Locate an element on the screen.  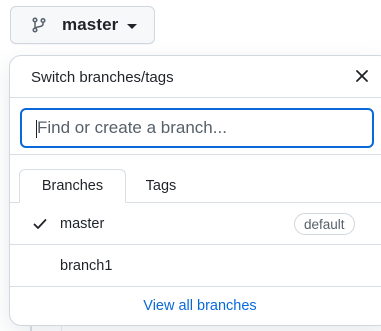
tab-tags: Tags is located at coordinates (161, 186).